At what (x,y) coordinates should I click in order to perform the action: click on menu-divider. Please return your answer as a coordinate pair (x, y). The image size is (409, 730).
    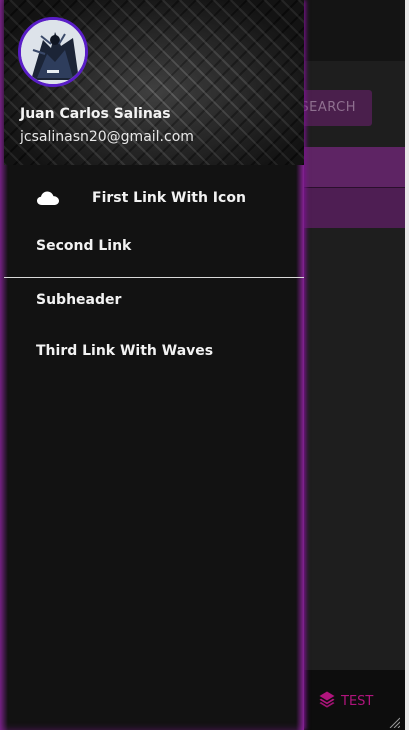
    Looking at the image, I should click on (154, 277).